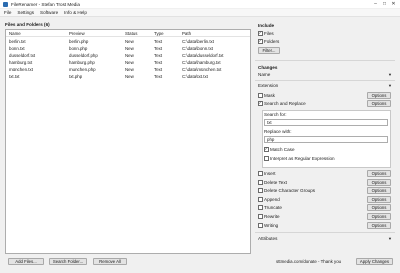  Describe the element at coordinates (326, 122) in the screenshot. I see `search-for-input: txt` at that location.